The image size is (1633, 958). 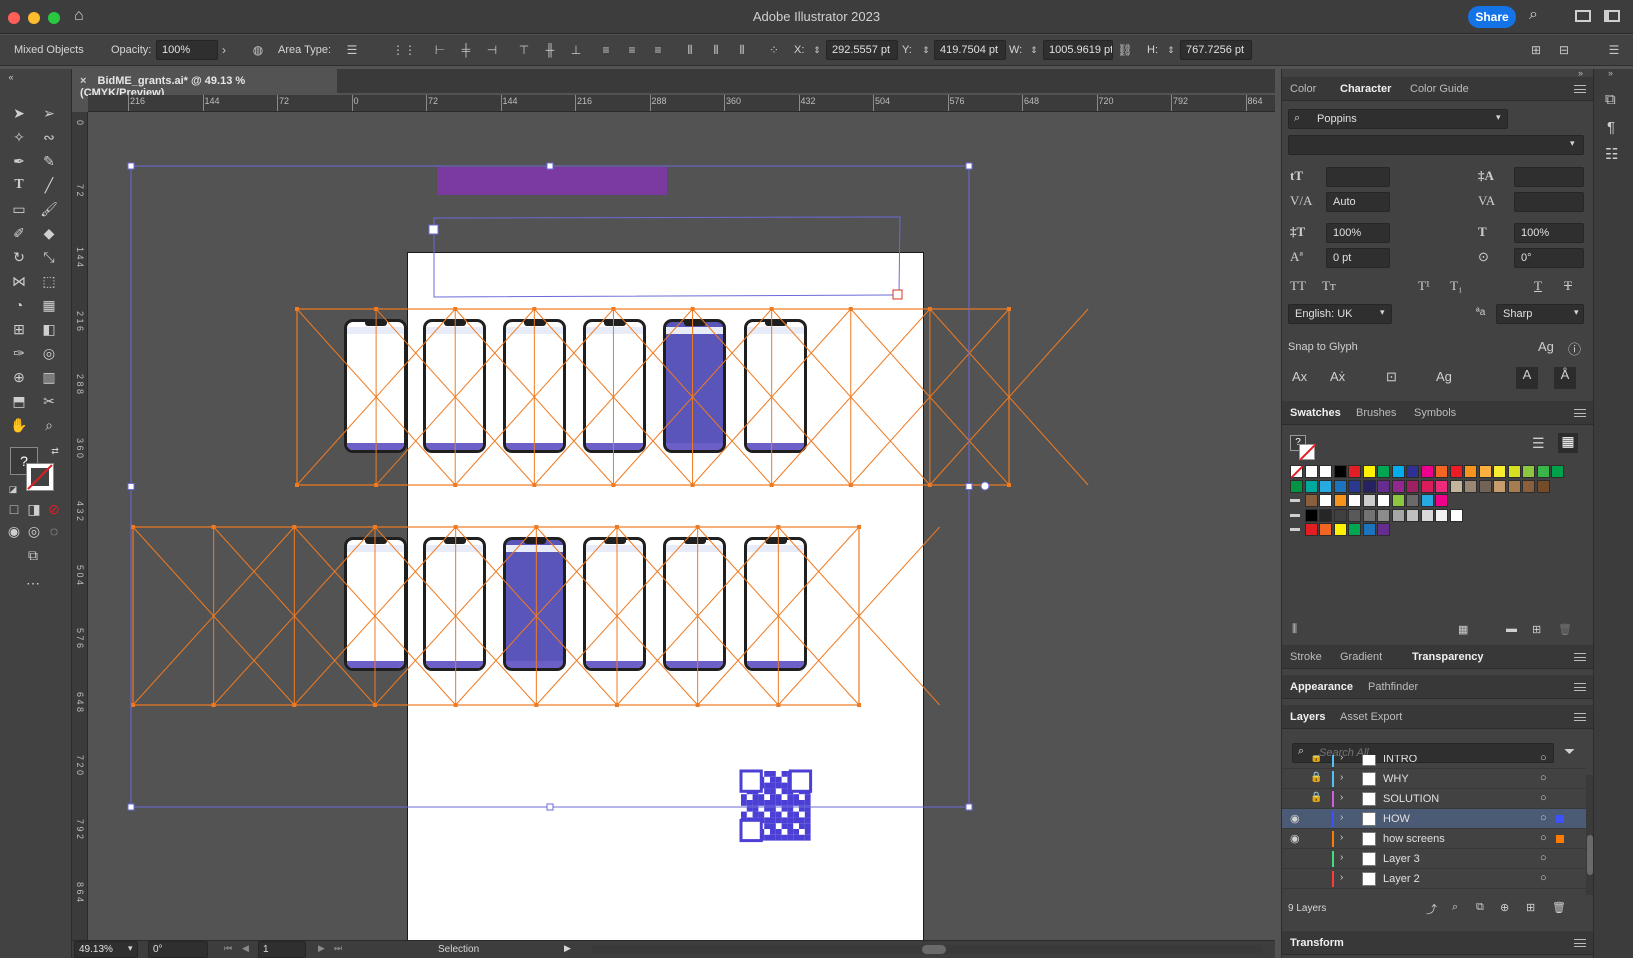 I want to click on snap-baseline-icon: Ax, so click(x=1299, y=376).